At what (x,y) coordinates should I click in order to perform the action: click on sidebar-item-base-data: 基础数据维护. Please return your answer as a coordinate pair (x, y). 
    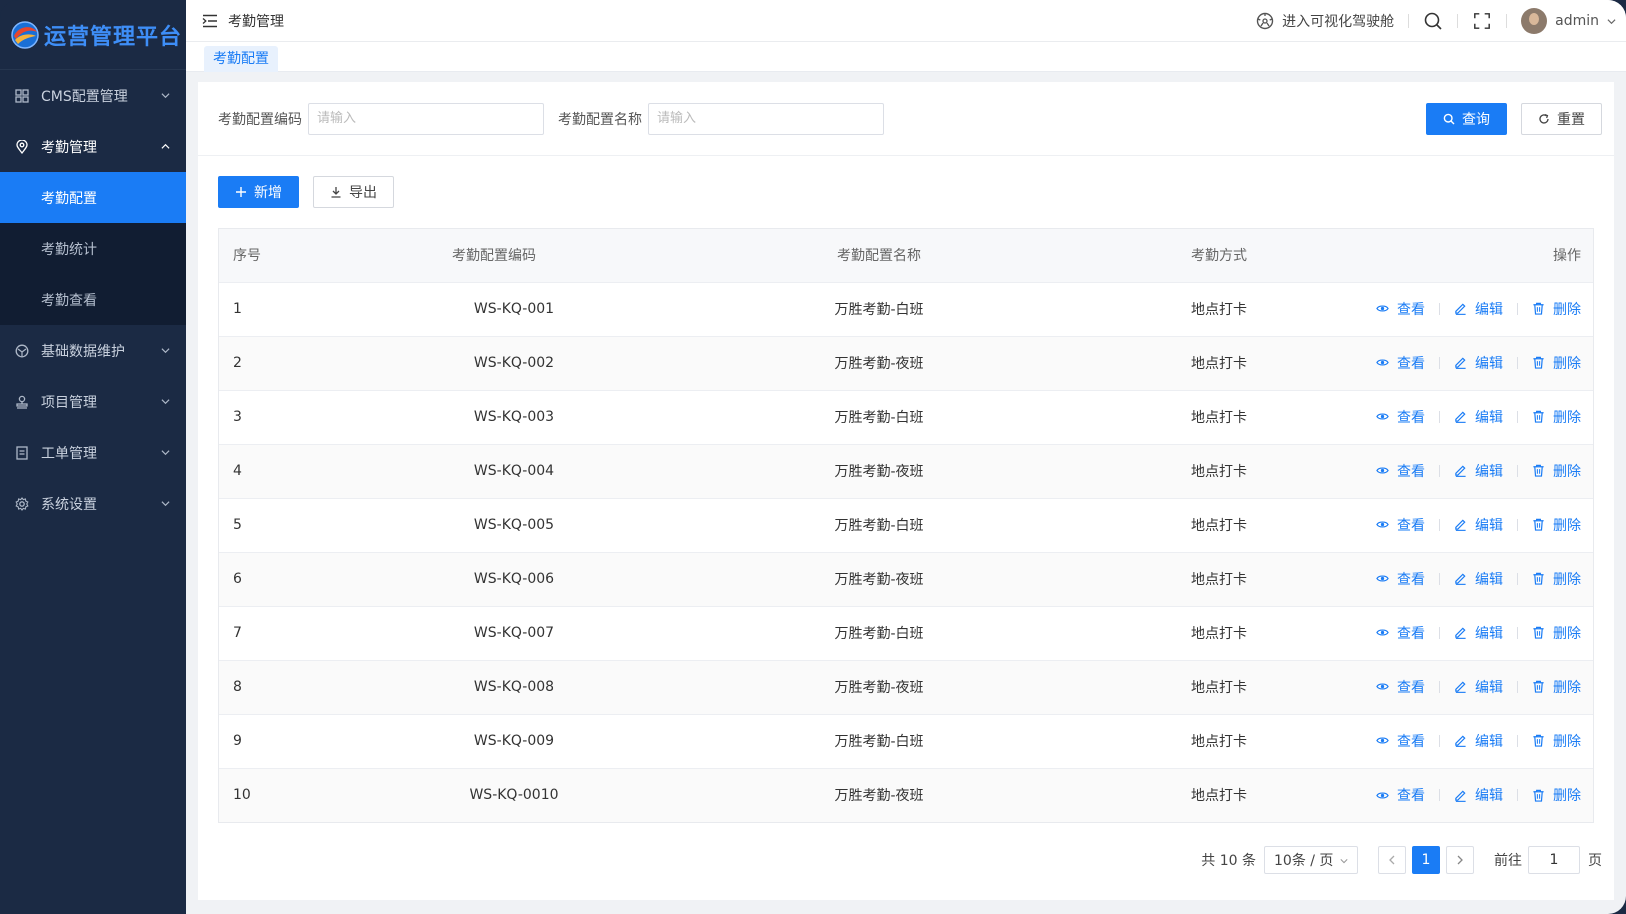
    Looking at the image, I should click on (93, 350).